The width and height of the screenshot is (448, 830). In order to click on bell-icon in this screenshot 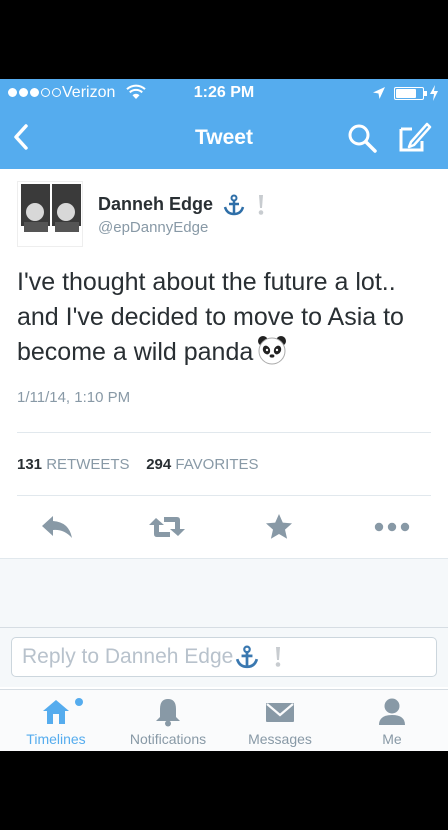, I will do `click(168, 713)`.